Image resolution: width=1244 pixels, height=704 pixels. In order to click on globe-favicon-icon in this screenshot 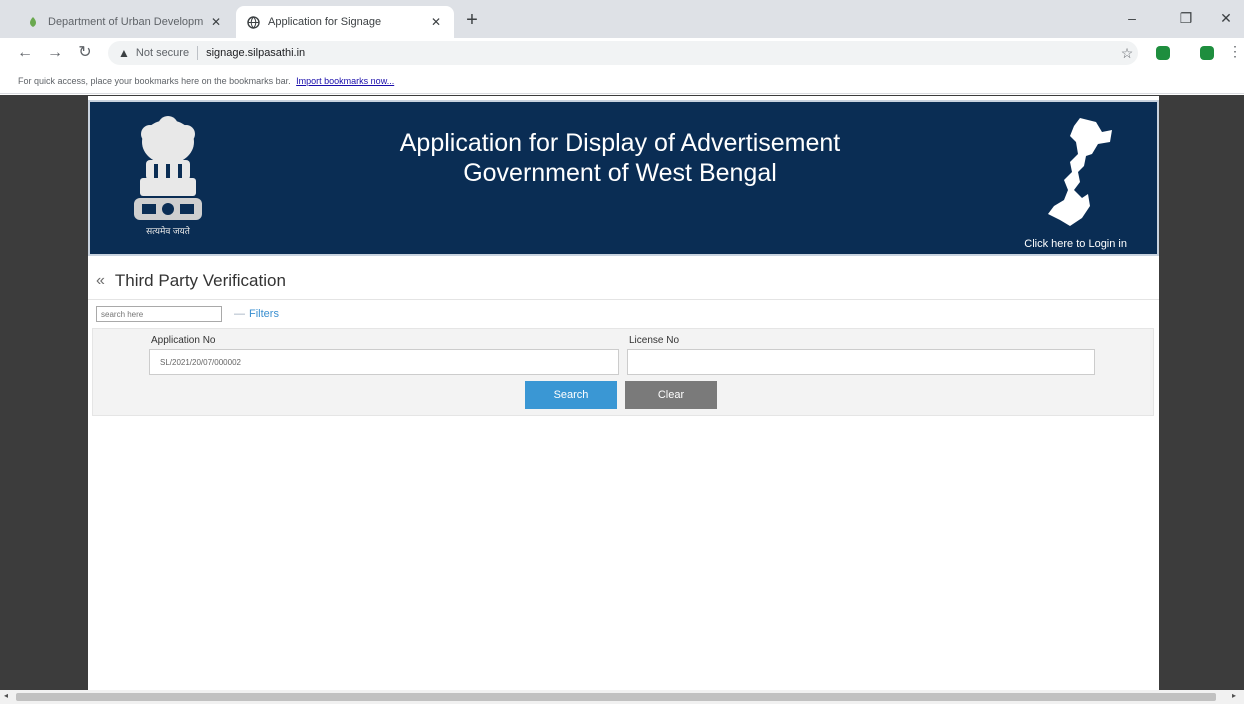, I will do `click(253, 22)`.